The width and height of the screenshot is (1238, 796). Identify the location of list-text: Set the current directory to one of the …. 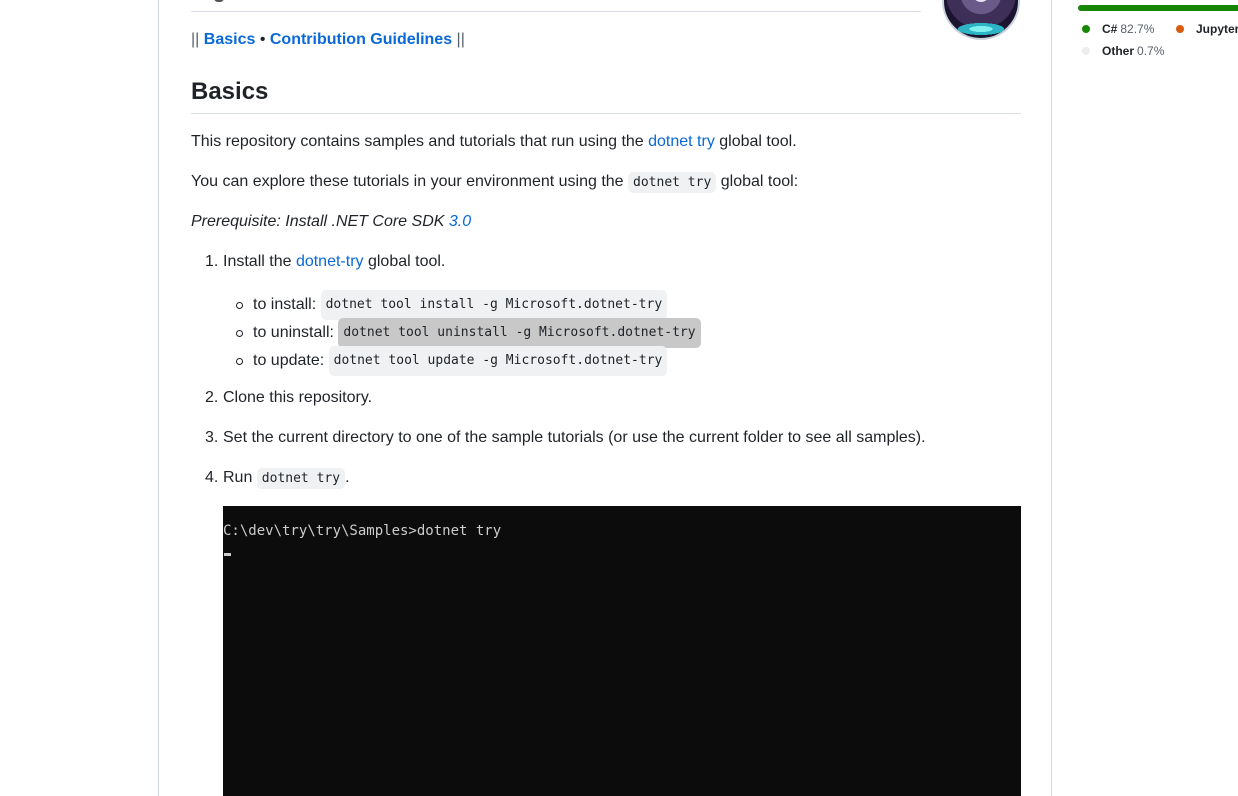
(574, 437).